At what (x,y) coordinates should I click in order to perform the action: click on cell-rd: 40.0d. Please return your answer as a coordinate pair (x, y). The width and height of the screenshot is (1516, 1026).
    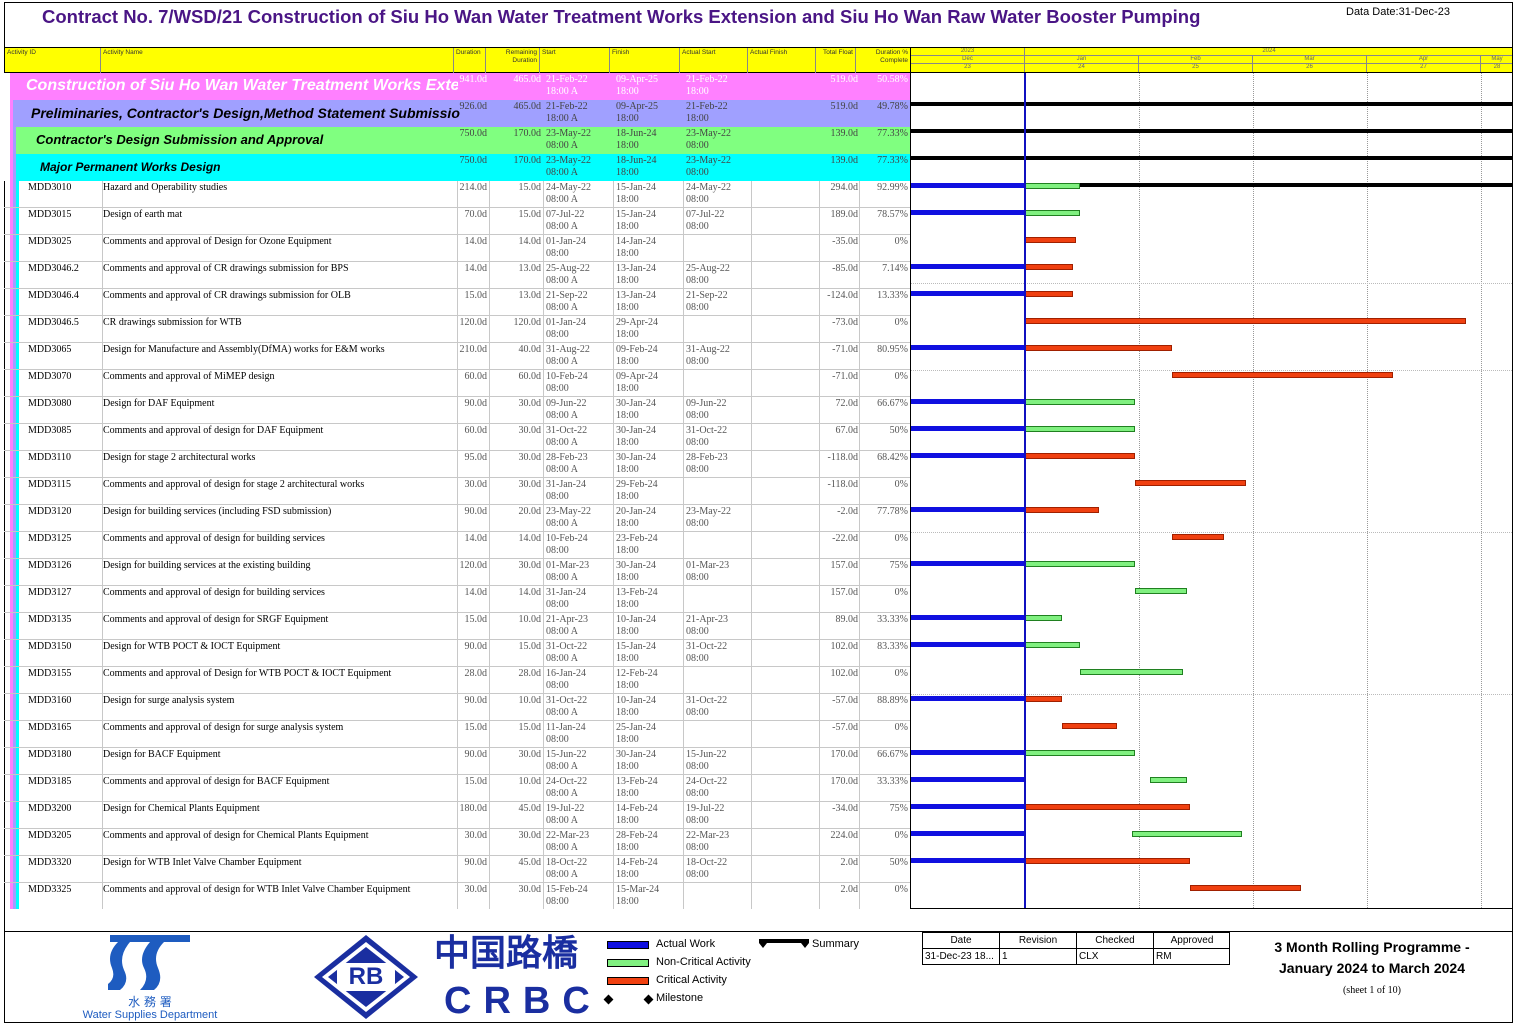
    Looking at the image, I should click on (516, 356).